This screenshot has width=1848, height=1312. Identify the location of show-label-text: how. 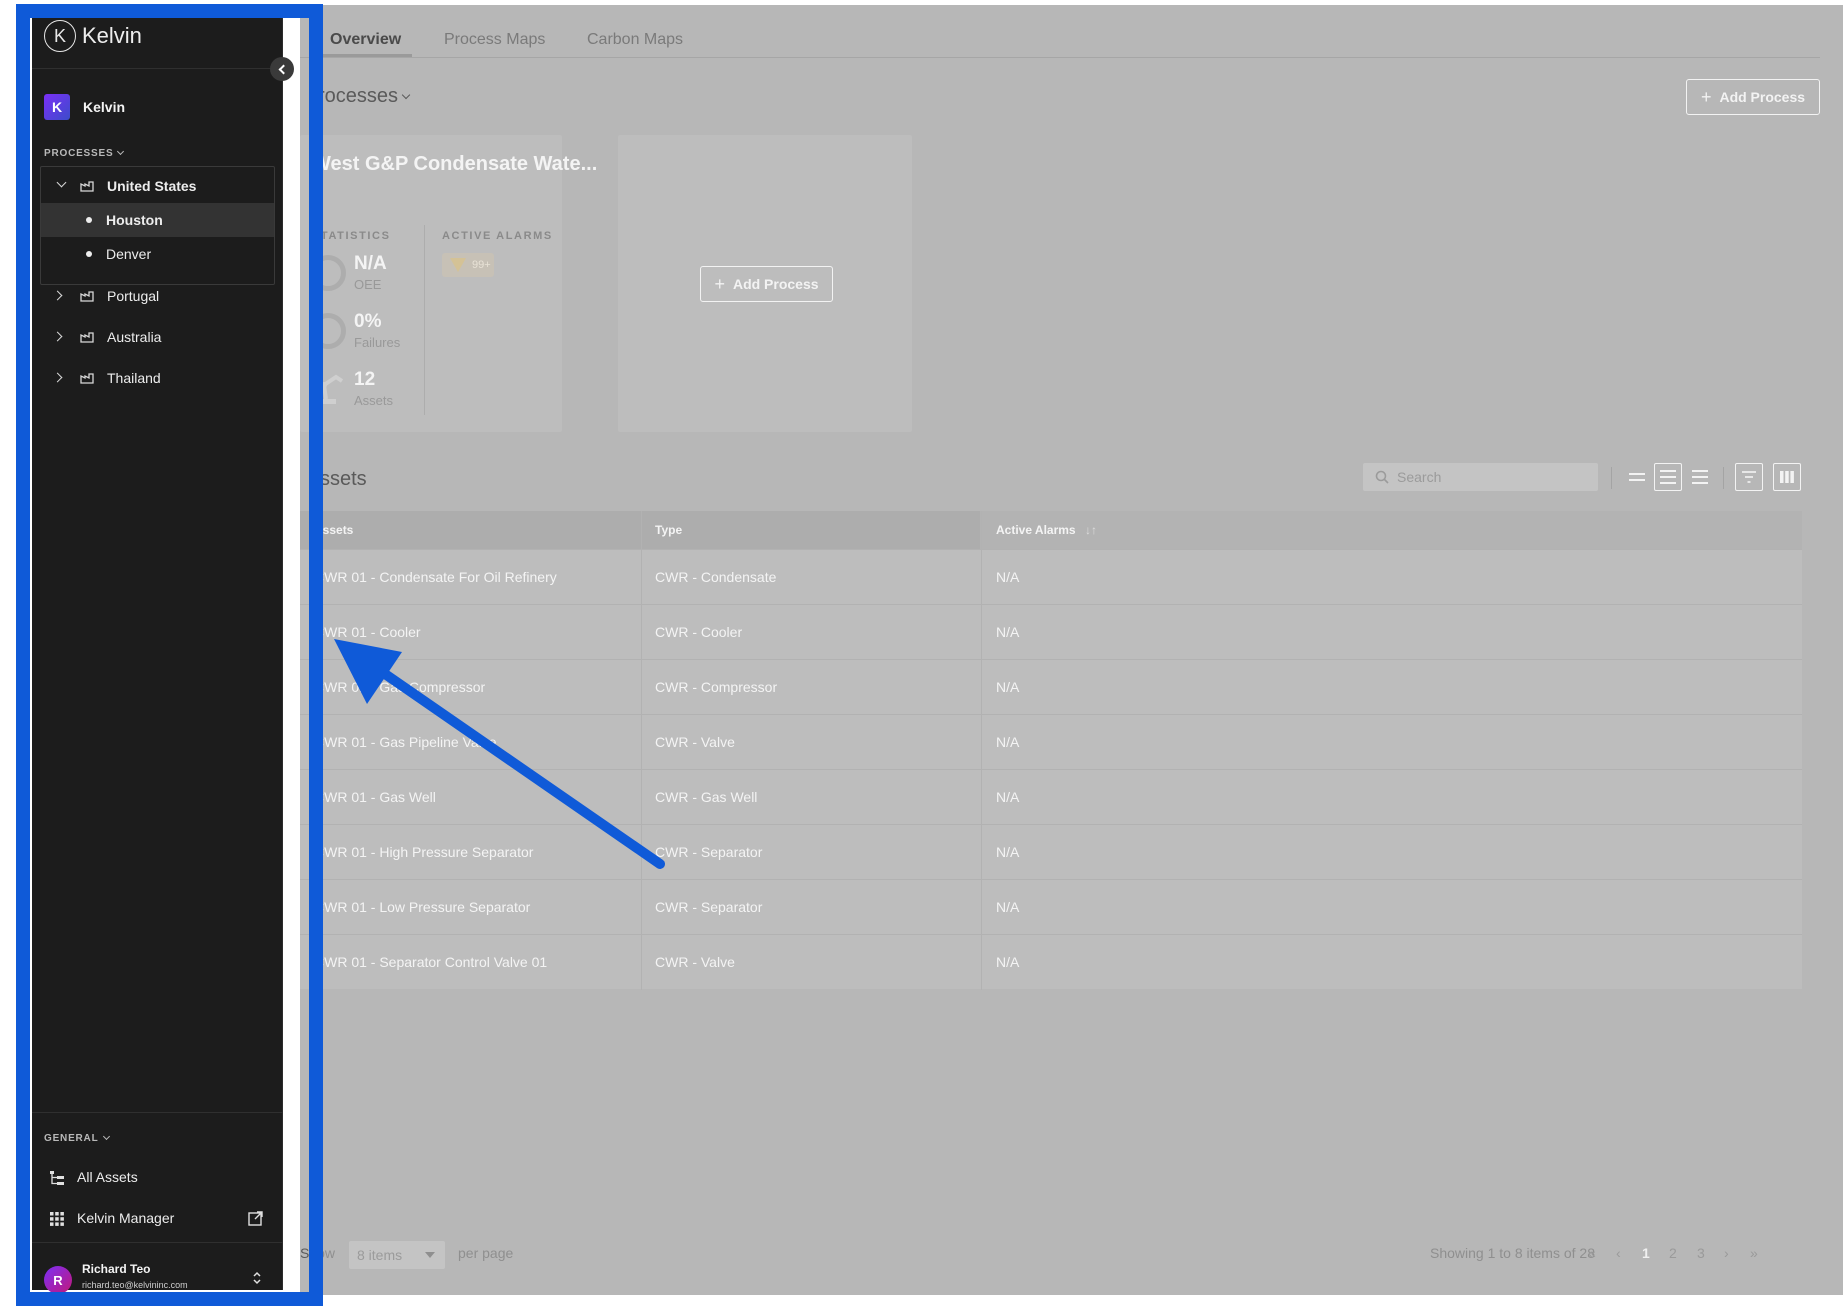
(322, 1253).